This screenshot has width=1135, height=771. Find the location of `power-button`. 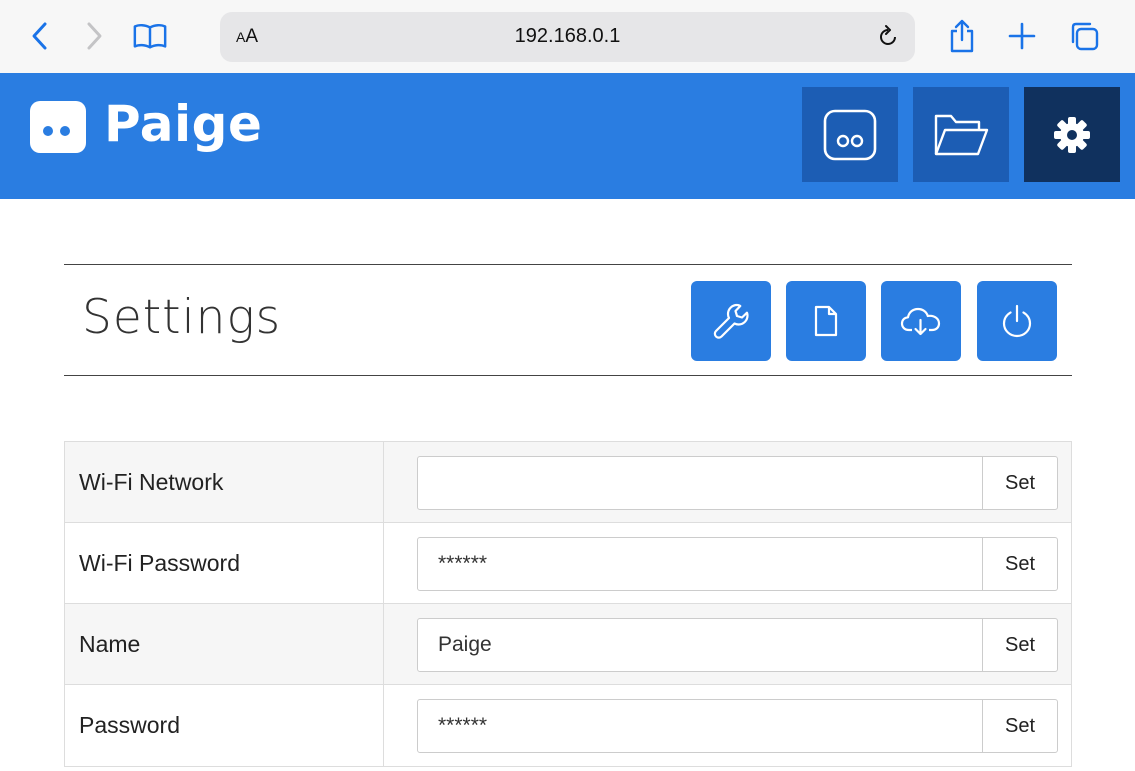

power-button is located at coordinates (1017, 321).